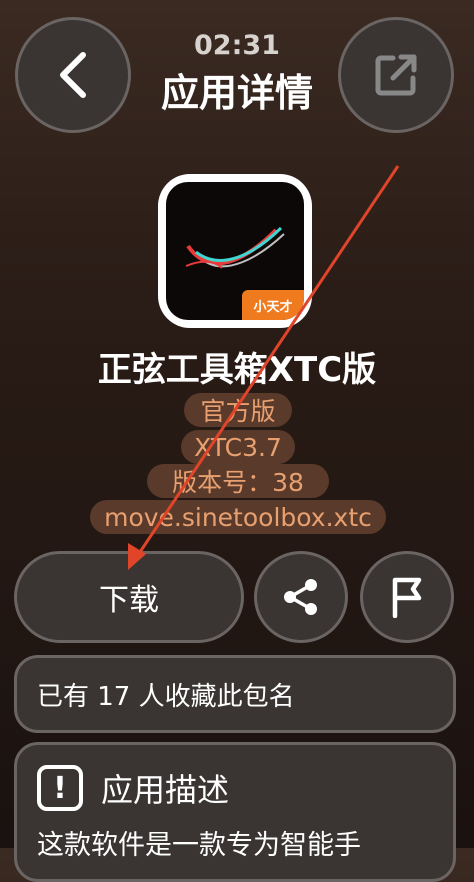 Image resolution: width=474 pixels, height=882 pixels. I want to click on tag-version: 版本号：38, so click(238, 481).